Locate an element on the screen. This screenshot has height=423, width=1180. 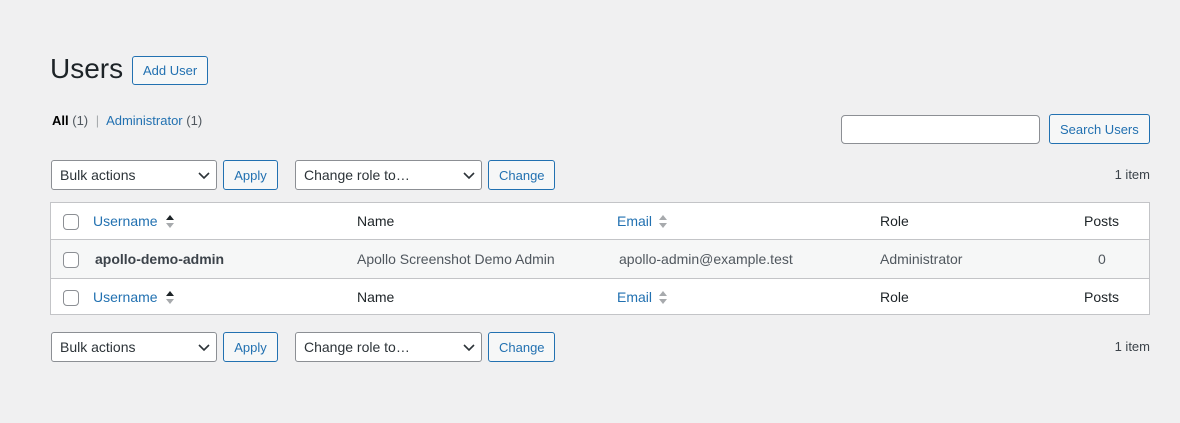
column-email: Email is located at coordinates (642, 221).